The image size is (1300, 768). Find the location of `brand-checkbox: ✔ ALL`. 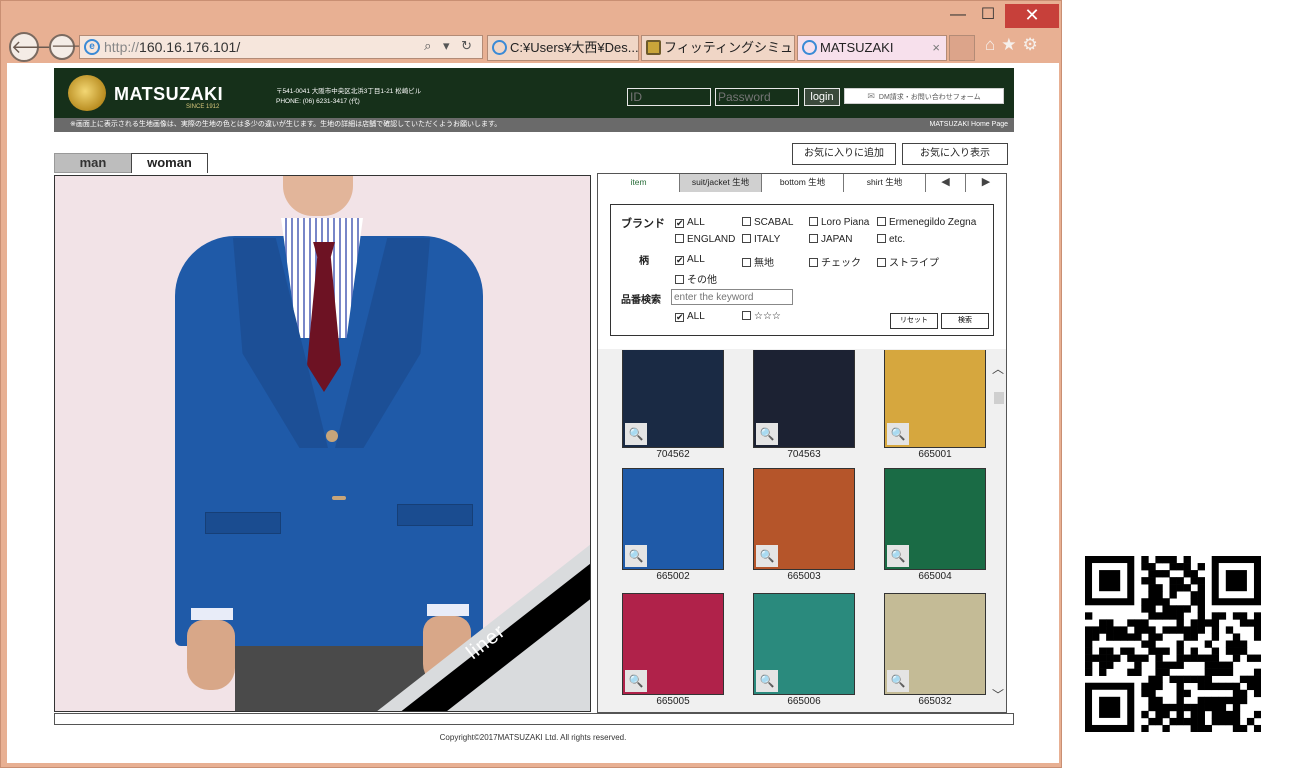

brand-checkbox: ✔ ALL is located at coordinates (690, 222).